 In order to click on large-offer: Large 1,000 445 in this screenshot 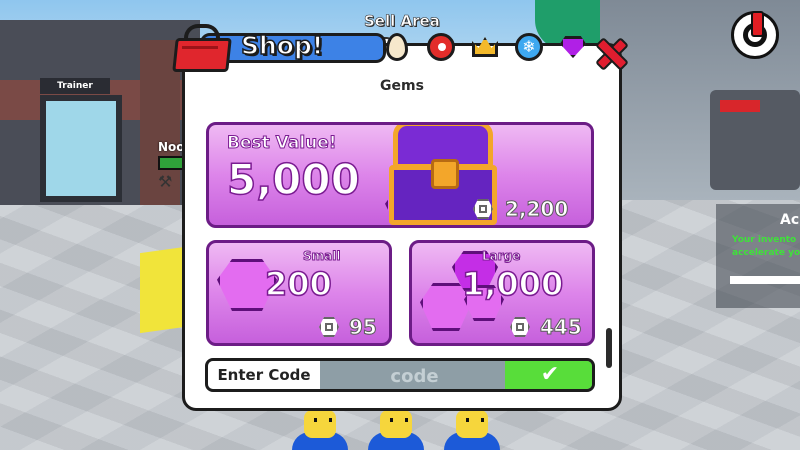, I will do `click(502, 293)`.